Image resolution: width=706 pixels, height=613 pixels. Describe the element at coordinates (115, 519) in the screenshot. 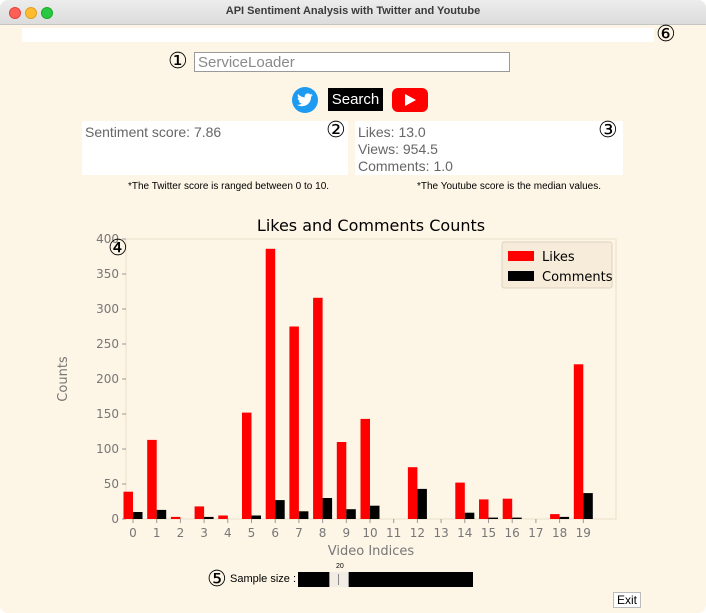

I see `y-tick-label: 0` at that location.